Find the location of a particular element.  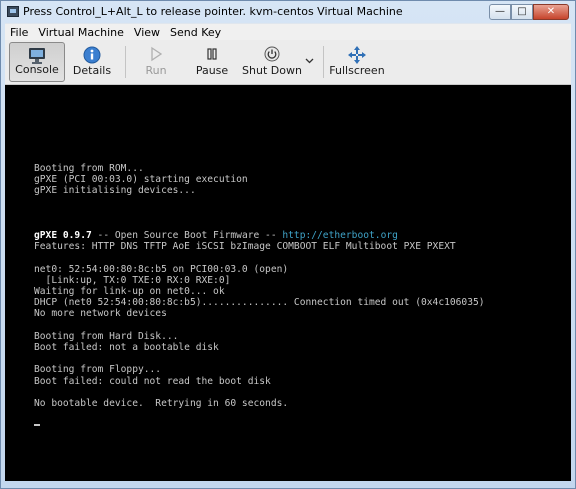

shutdown-label: Shut Down is located at coordinates (272, 70).